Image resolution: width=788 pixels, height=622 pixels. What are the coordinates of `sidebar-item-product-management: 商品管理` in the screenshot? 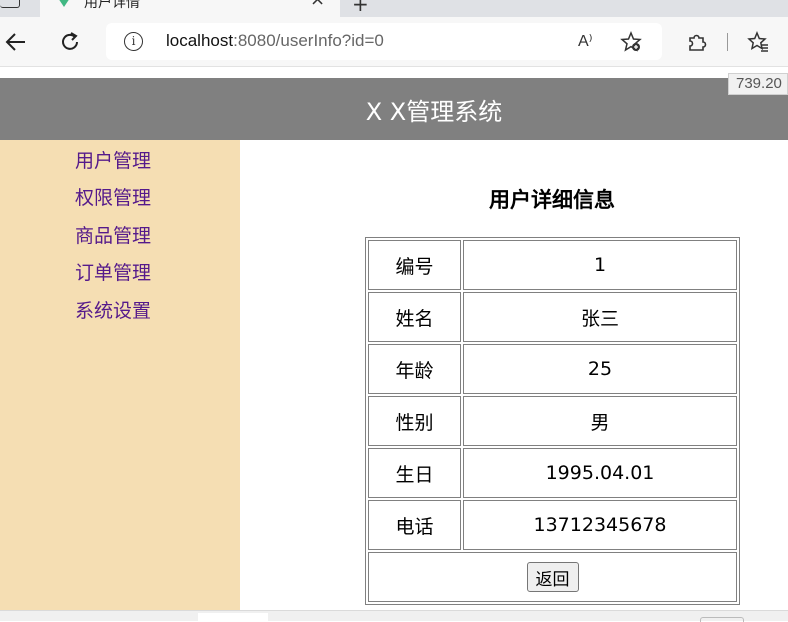 It's located at (113, 234).